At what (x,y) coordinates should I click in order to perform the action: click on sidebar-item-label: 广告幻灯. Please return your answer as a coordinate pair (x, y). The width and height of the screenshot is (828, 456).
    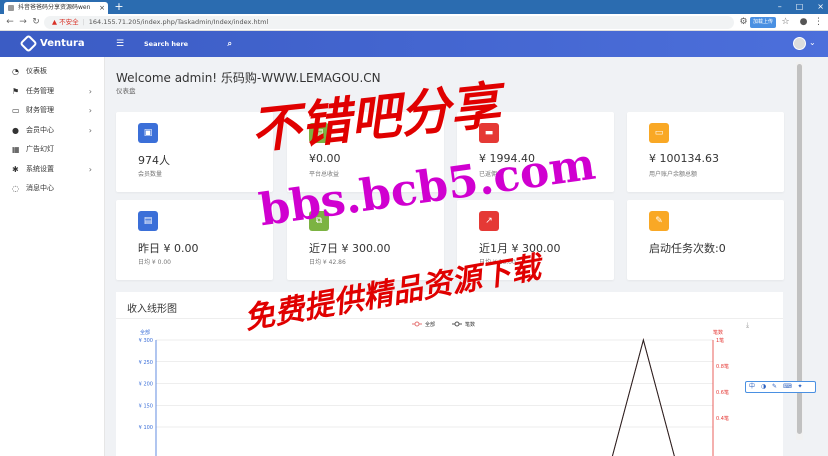
    Looking at the image, I should click on (40, 149).